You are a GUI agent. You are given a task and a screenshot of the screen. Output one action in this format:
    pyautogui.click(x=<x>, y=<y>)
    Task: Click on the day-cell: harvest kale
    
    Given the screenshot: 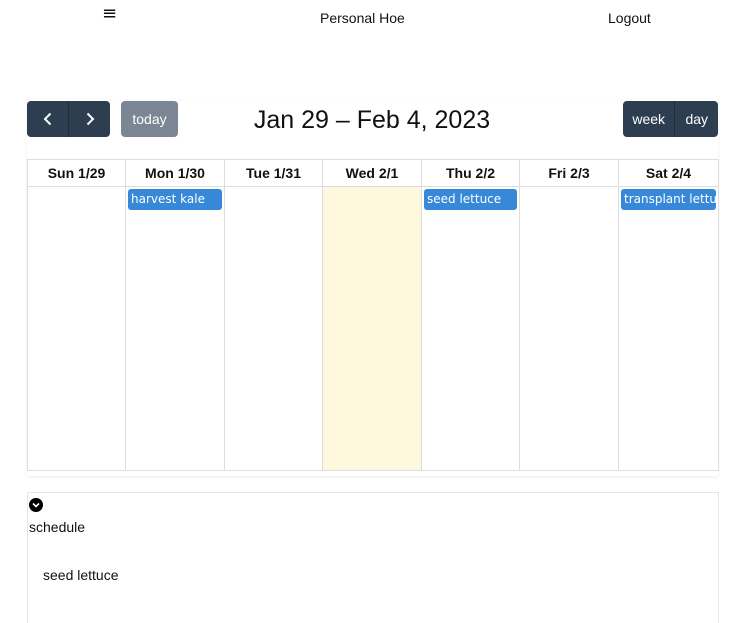 What is the action you would take?
    pyautogui.click(x=175, y=328)
    